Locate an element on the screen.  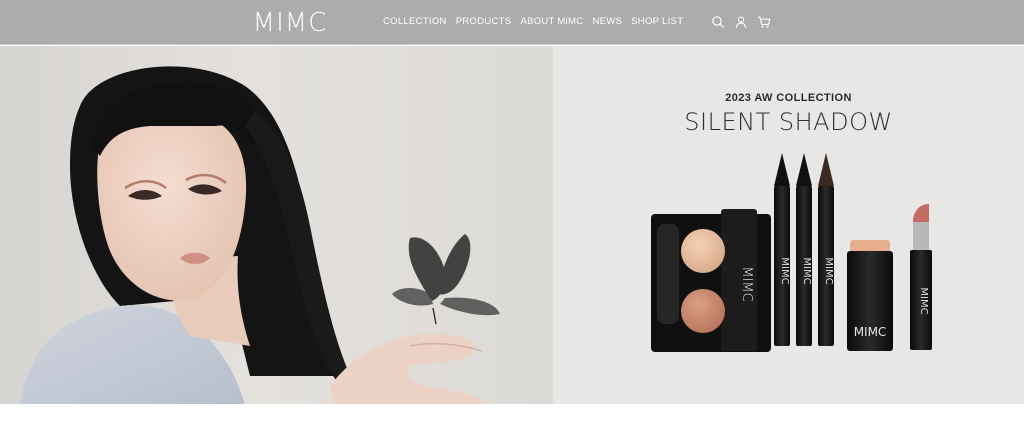
brand-logo: MIMC is located at coordinates (290, 23).